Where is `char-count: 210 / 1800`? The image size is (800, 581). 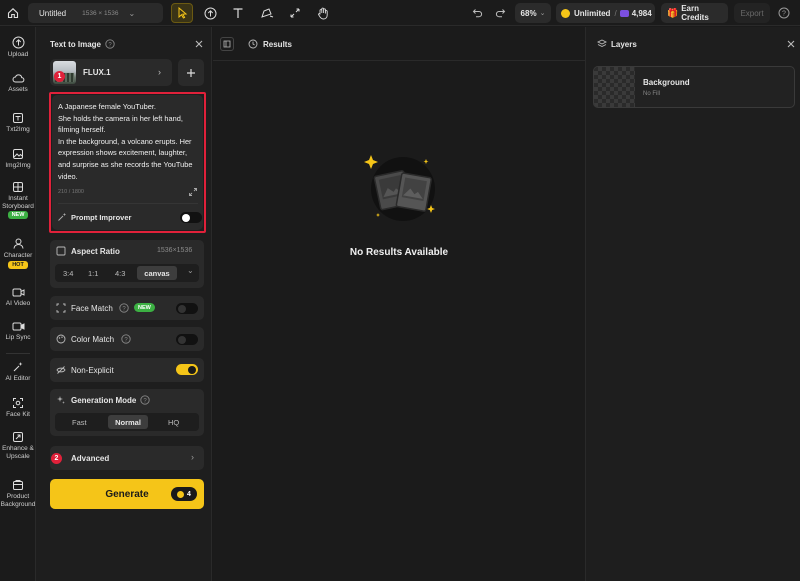
char-count: 210 / 1800 is located at coordinates (71, 192).